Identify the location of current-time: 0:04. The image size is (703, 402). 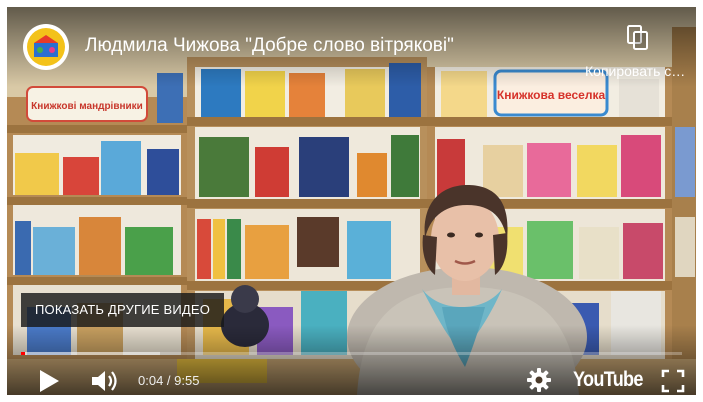
(151, 380).